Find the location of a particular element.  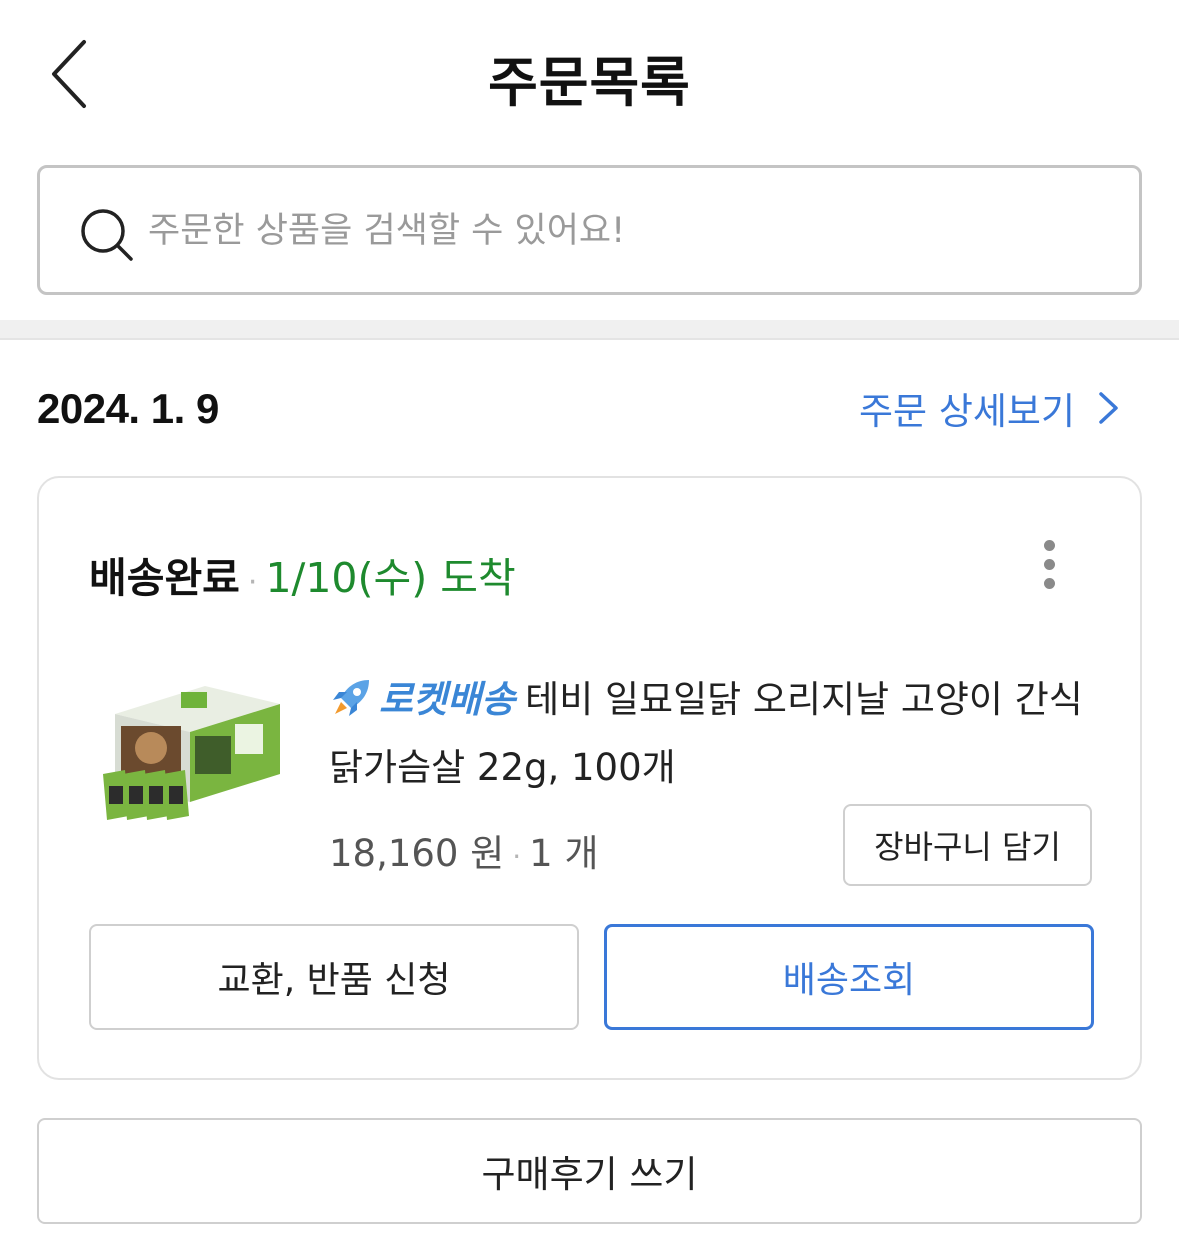

product-quantity: 1 개 is located at coordinates (564, 853).